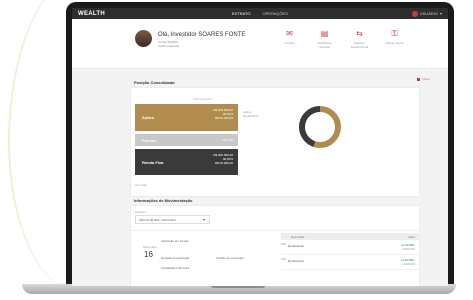  I want to click on action-label: Relatórios mensais, so click(324, 45).